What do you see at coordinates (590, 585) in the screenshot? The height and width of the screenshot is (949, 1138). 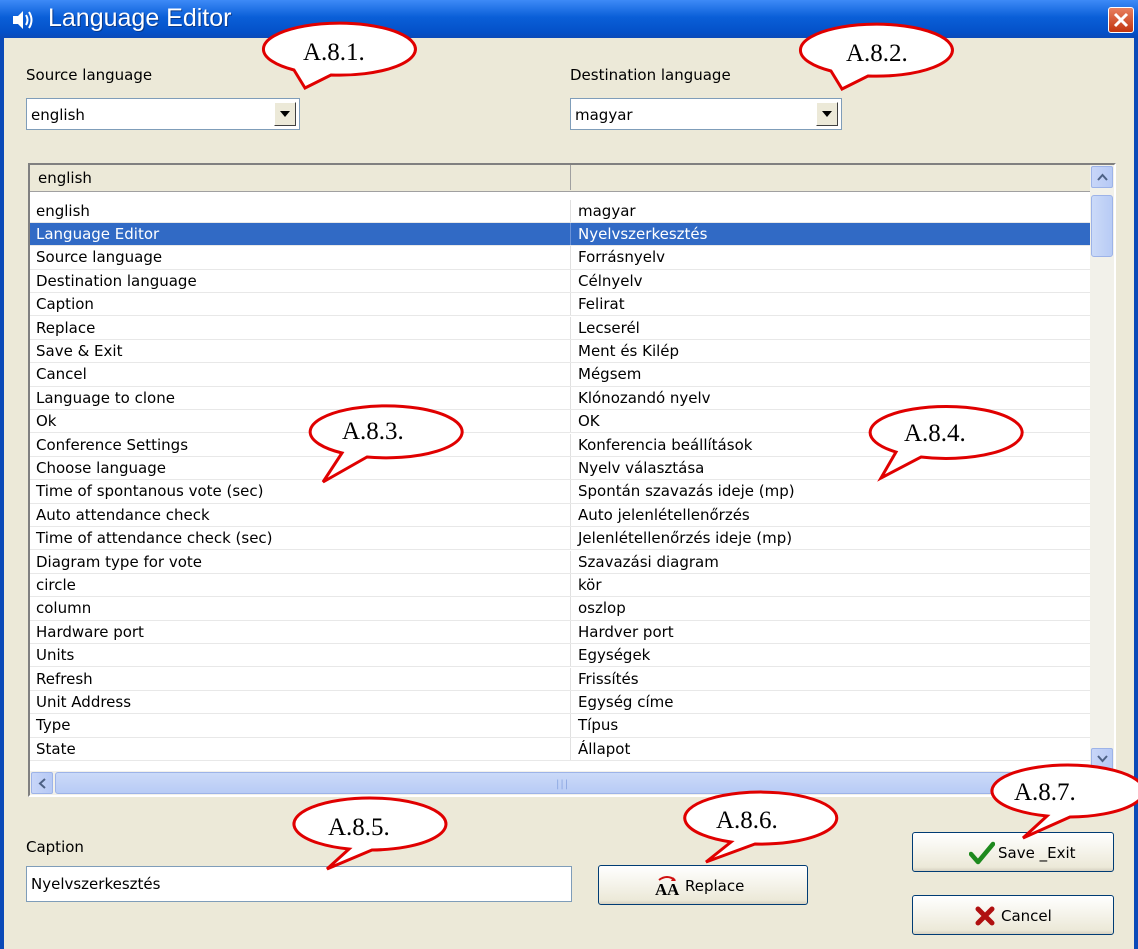 I see `destination-cell: kör` at bounding box center [590, 585].